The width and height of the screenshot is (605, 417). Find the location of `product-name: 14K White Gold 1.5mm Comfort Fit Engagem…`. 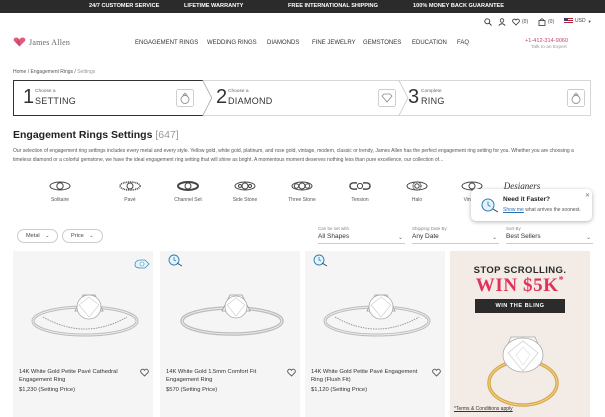

product-name: 14K White Gold 1.5mm Comfort Fit Engagem… is located at coordinates (221, 376).